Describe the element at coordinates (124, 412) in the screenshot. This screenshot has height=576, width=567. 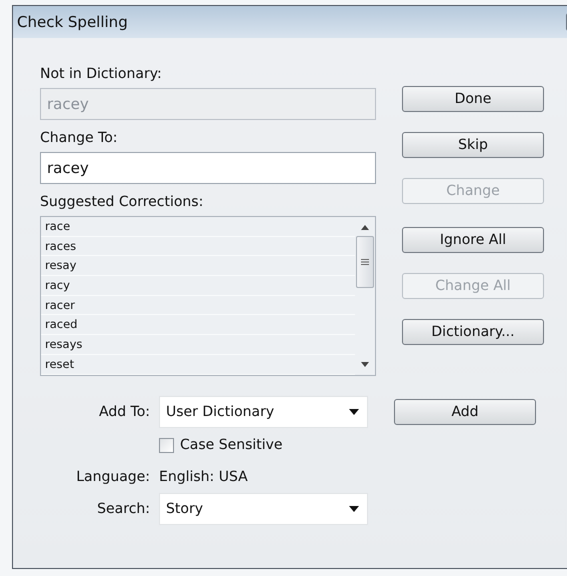
I see `field-label: Add To:` at that location.